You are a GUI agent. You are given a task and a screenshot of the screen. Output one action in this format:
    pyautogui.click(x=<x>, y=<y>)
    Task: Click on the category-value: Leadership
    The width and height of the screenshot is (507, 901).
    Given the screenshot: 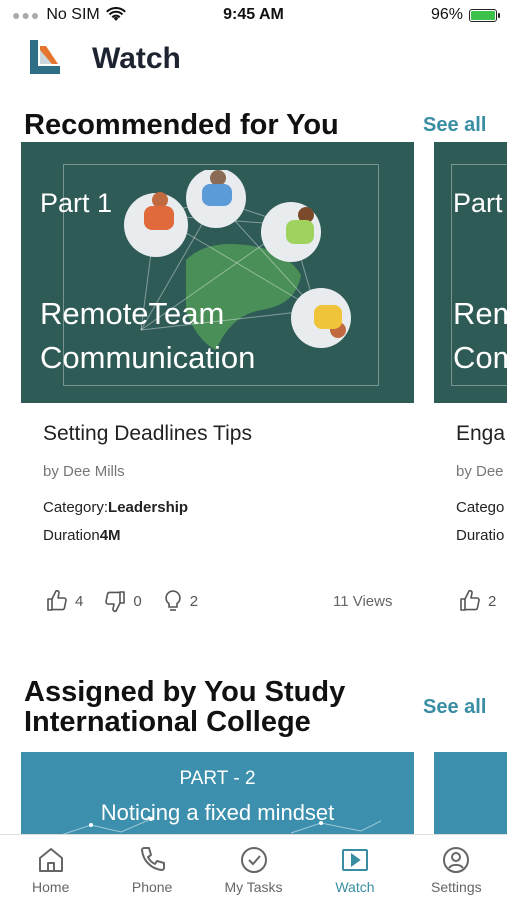 What is the action you would take?
    pyautogui.click(x=148, y=507)
    